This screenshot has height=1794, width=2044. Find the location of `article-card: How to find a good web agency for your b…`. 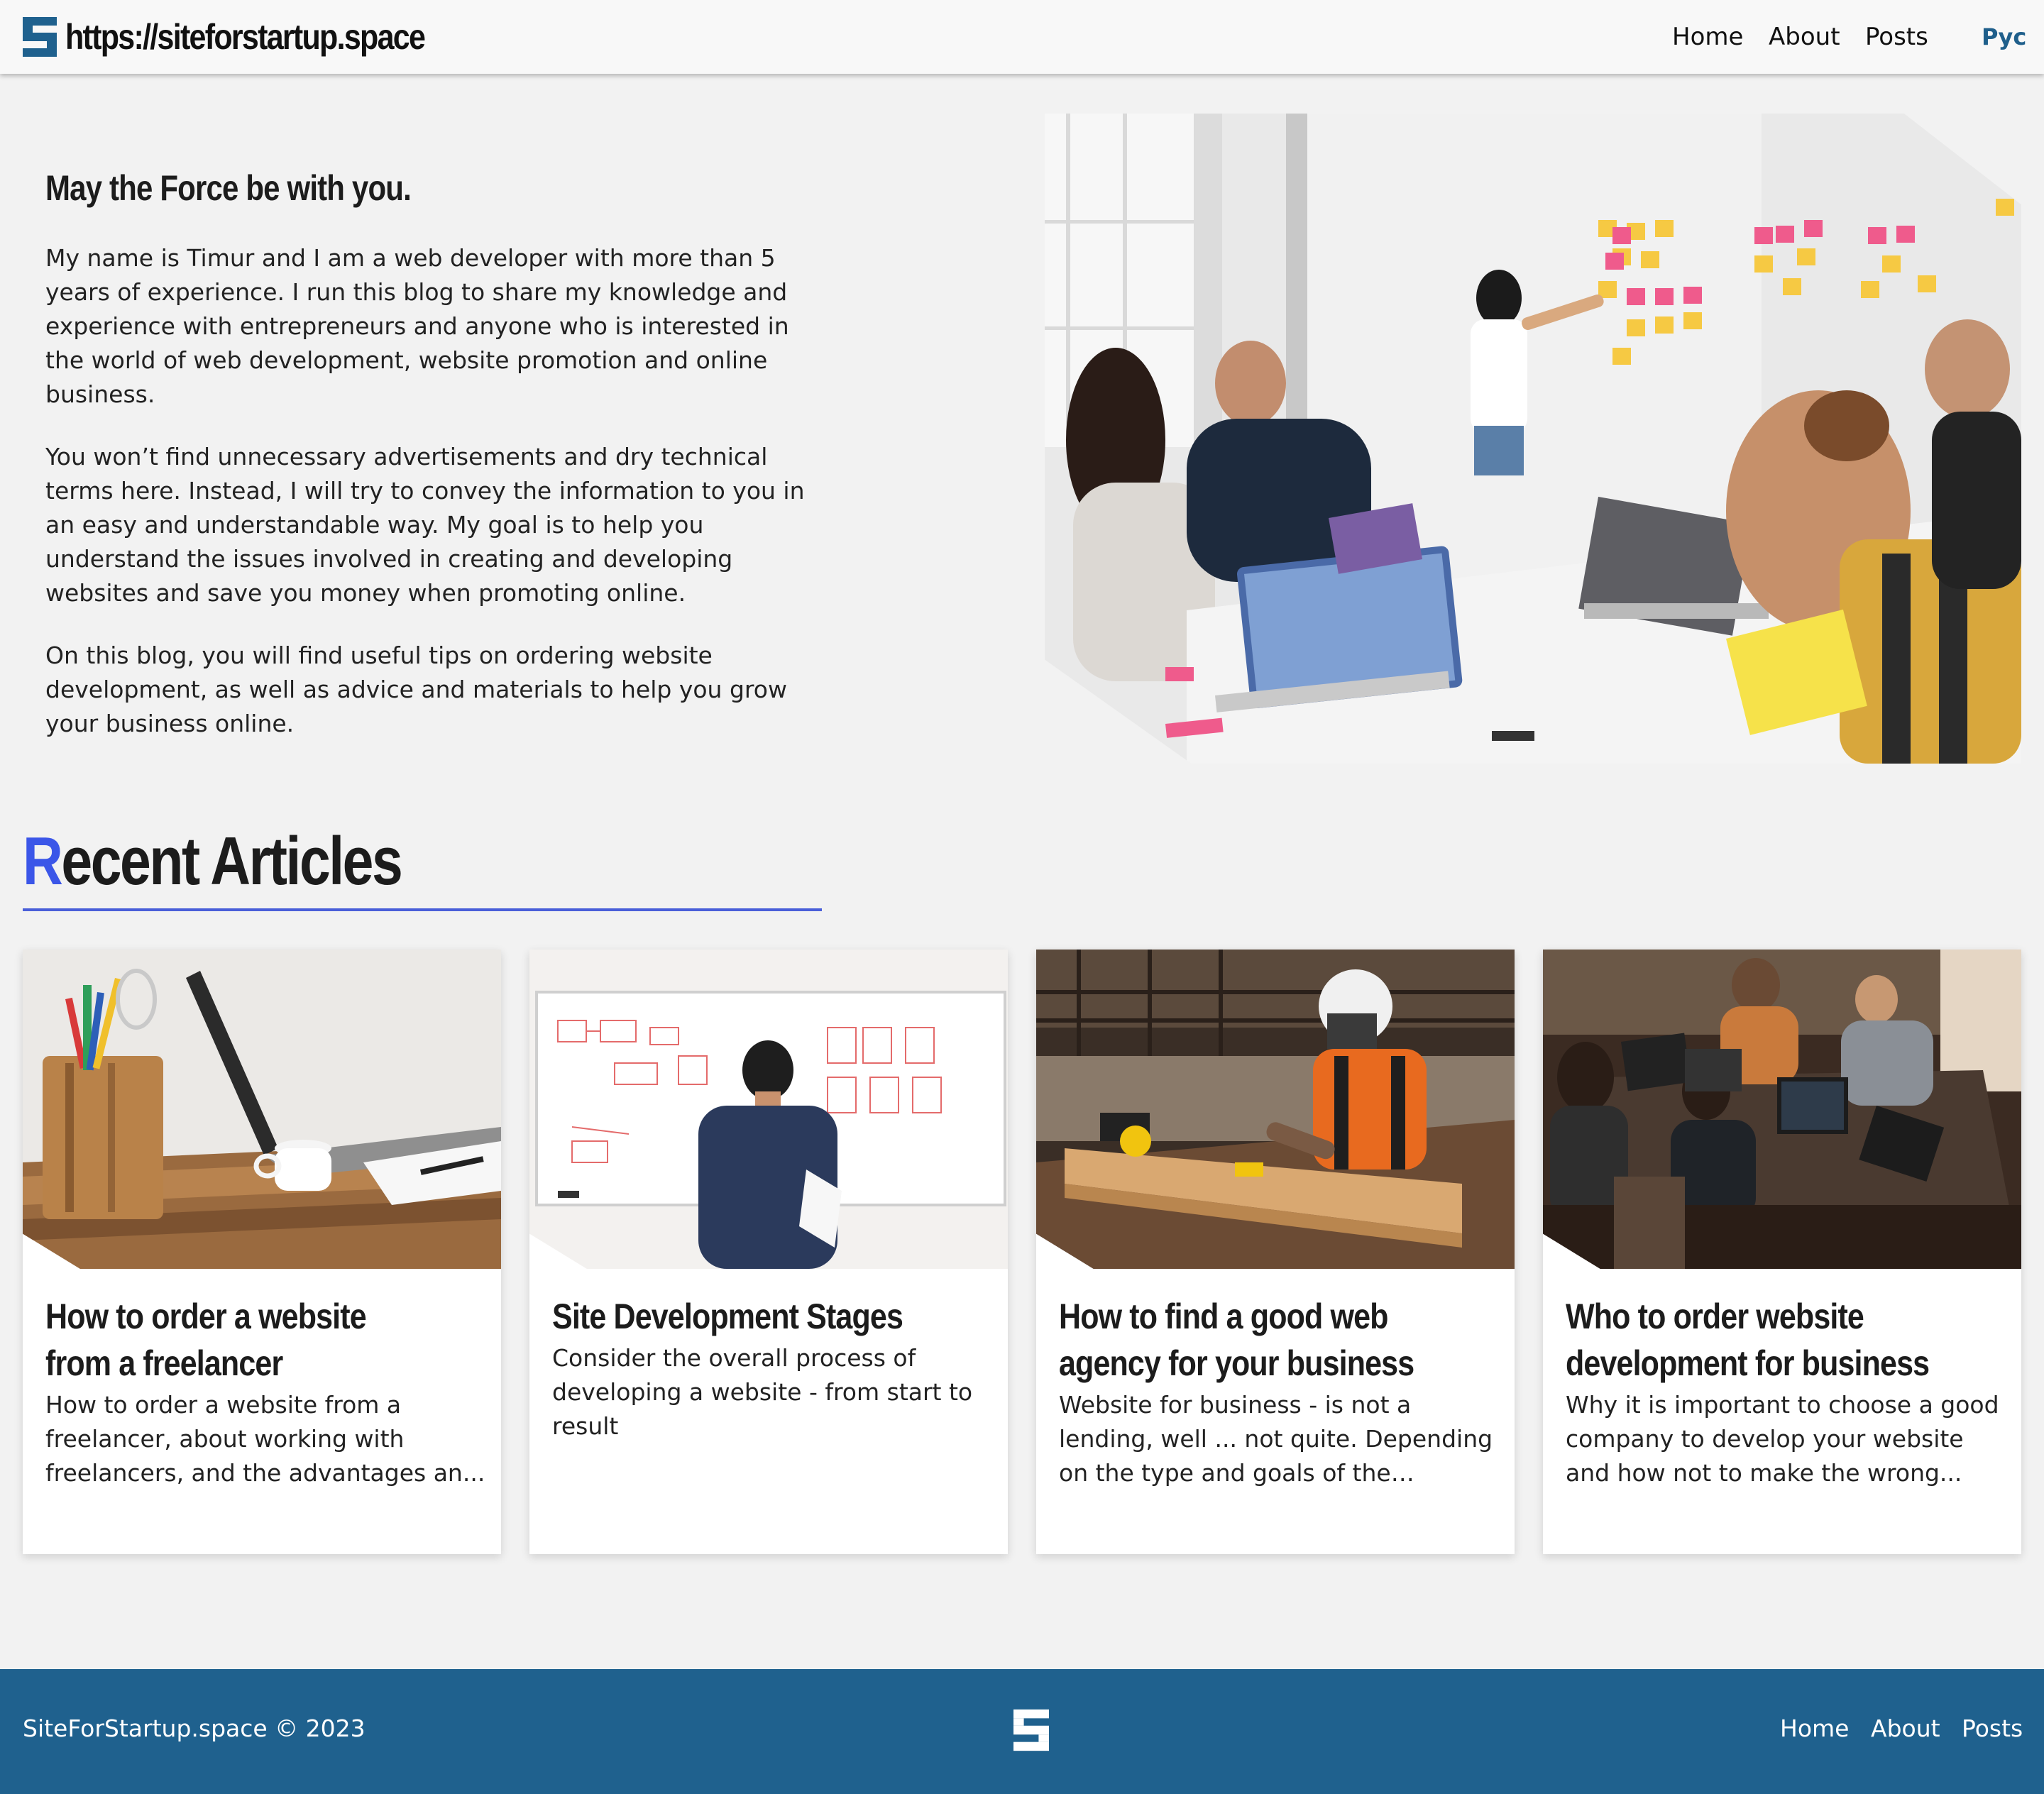

article-card: How to find a good web agency for your b… is located at coordinates (1275, 1252).